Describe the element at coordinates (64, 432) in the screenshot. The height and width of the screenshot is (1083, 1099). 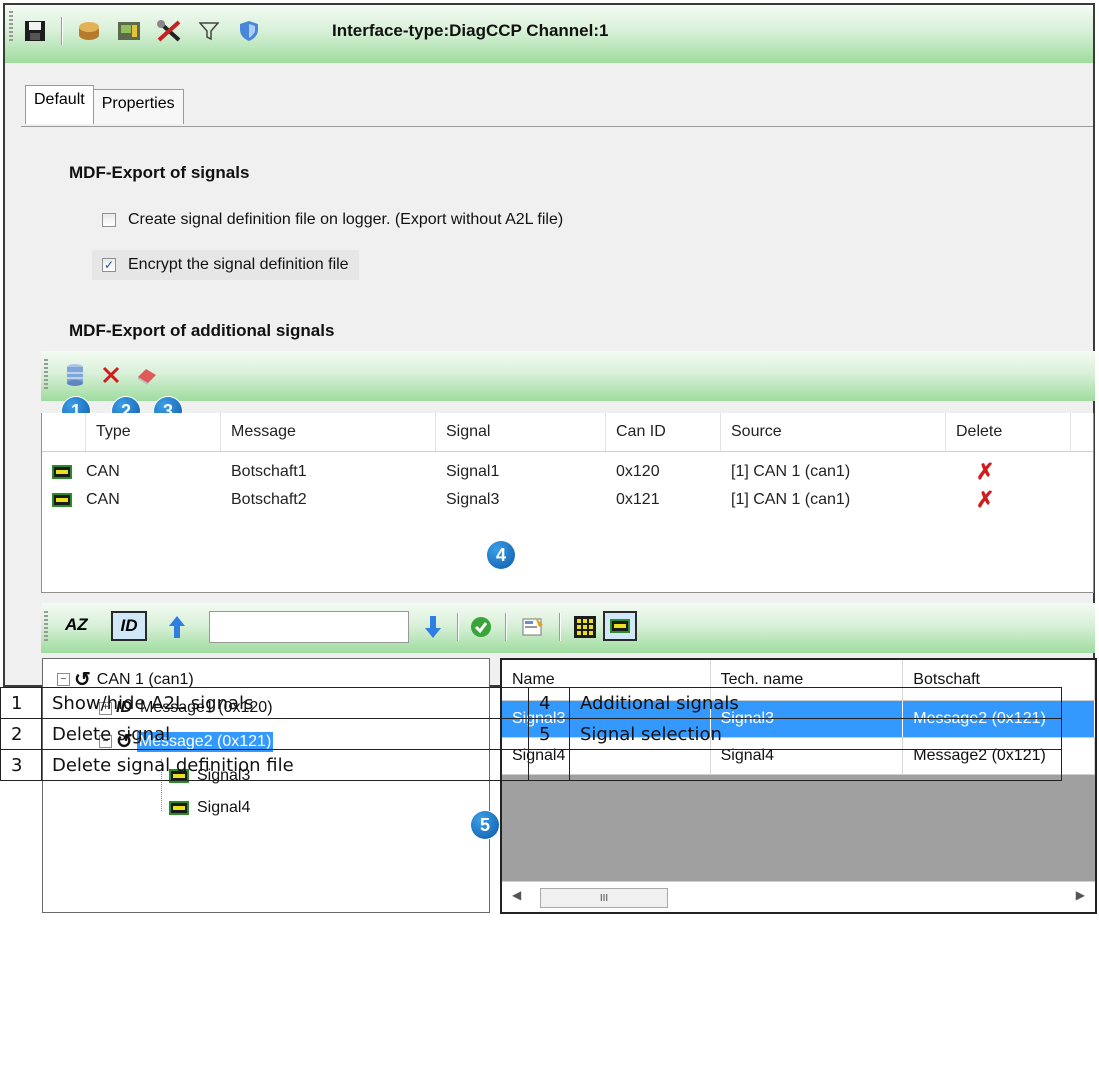
I see `row-header-cell` at that location.